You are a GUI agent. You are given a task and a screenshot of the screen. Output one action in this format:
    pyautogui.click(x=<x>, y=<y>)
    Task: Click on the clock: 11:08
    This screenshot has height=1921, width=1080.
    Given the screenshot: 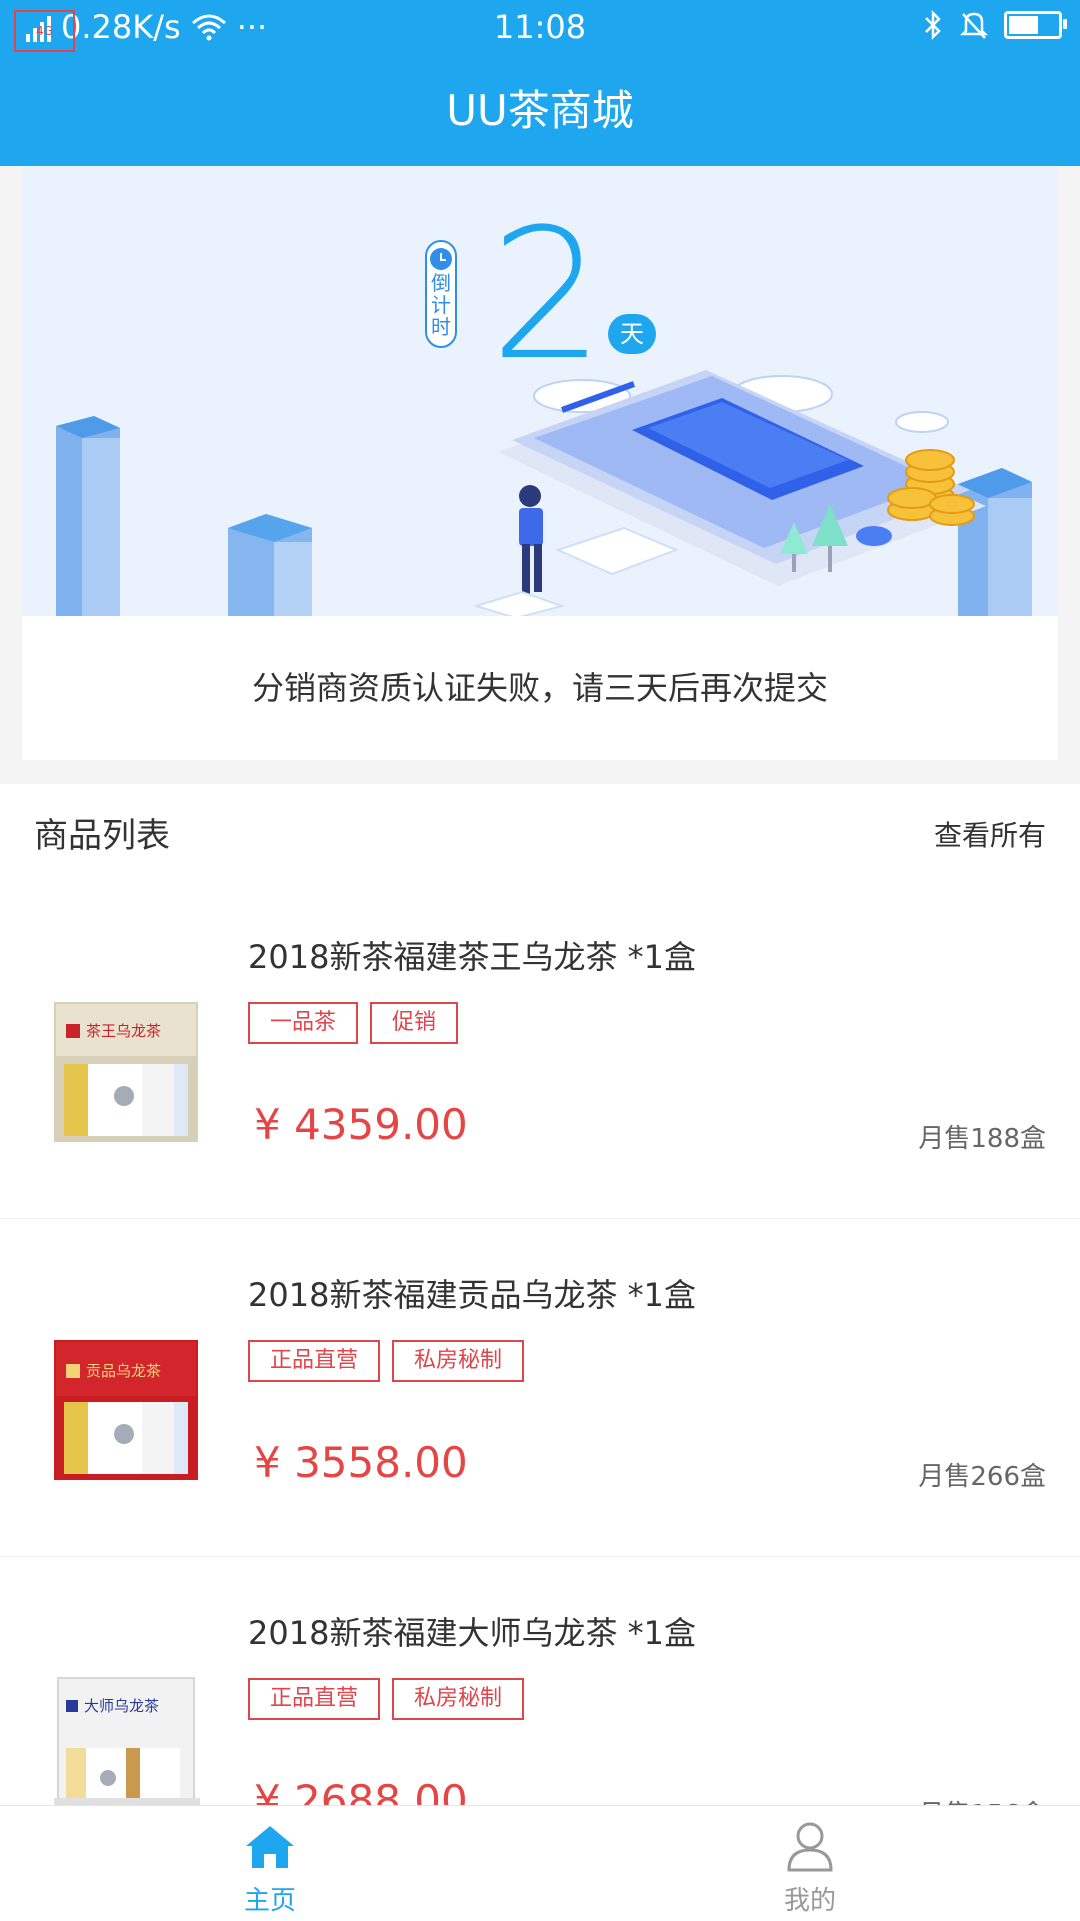 What is the action you would take?
    pyautogui.click(x=540, y=27)
    